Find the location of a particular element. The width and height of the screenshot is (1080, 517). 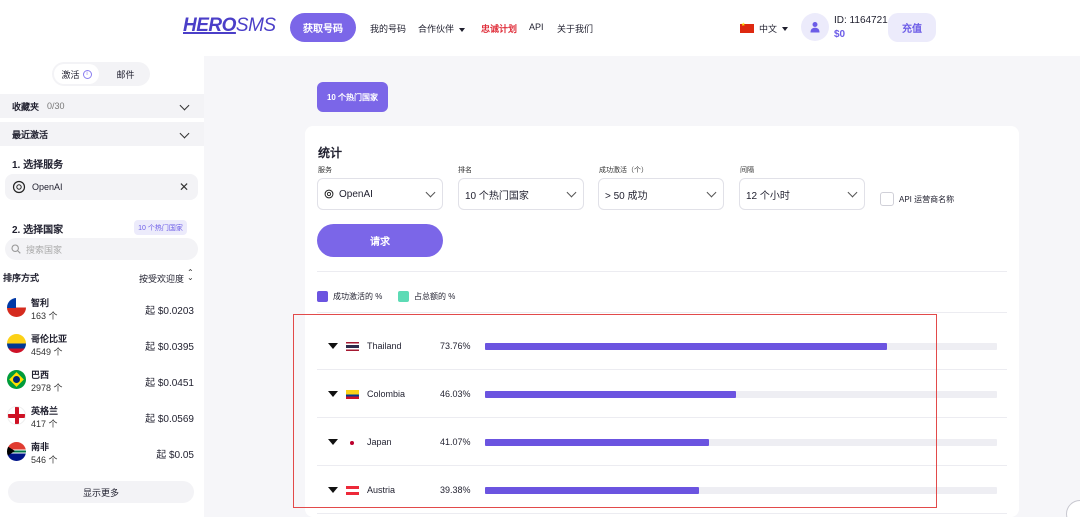

country-search-input: 搜索国家 is located at coordinates (101, 249).